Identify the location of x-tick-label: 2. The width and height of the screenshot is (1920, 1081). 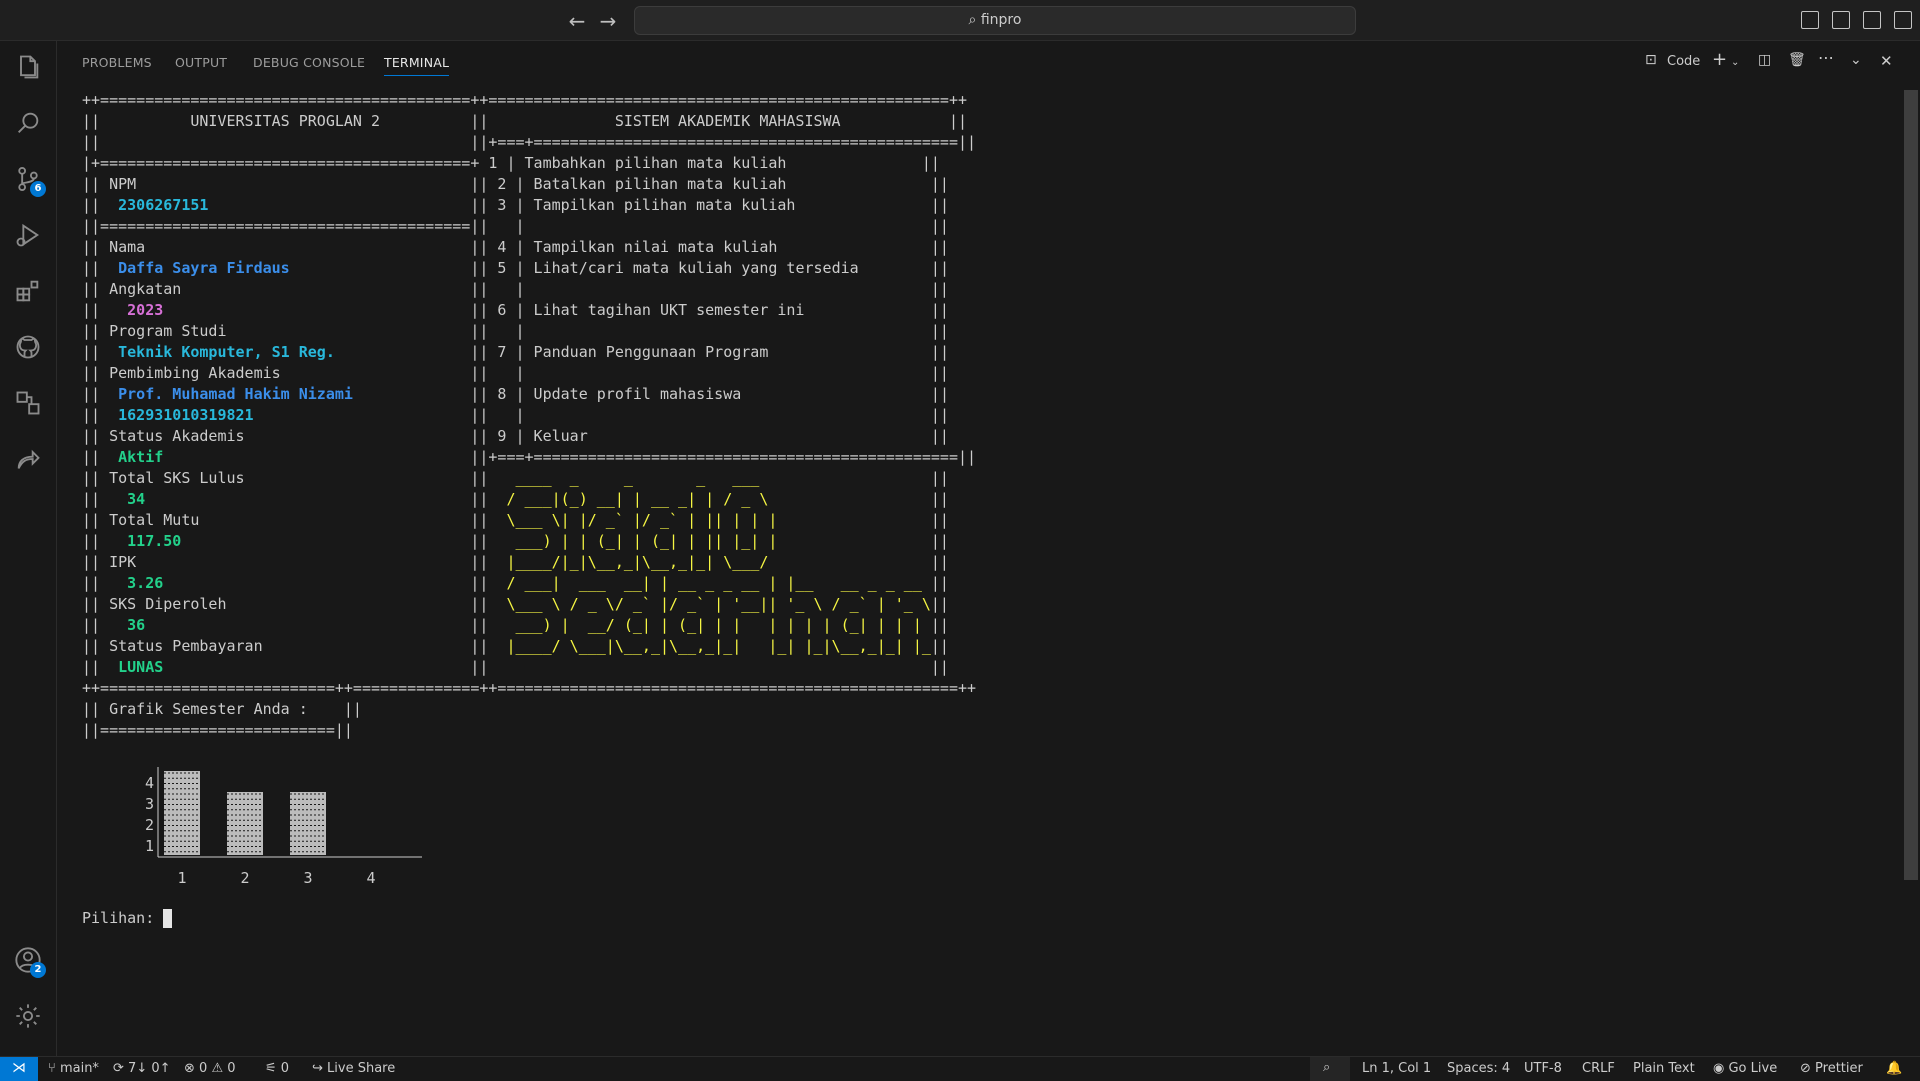
(244, 878).